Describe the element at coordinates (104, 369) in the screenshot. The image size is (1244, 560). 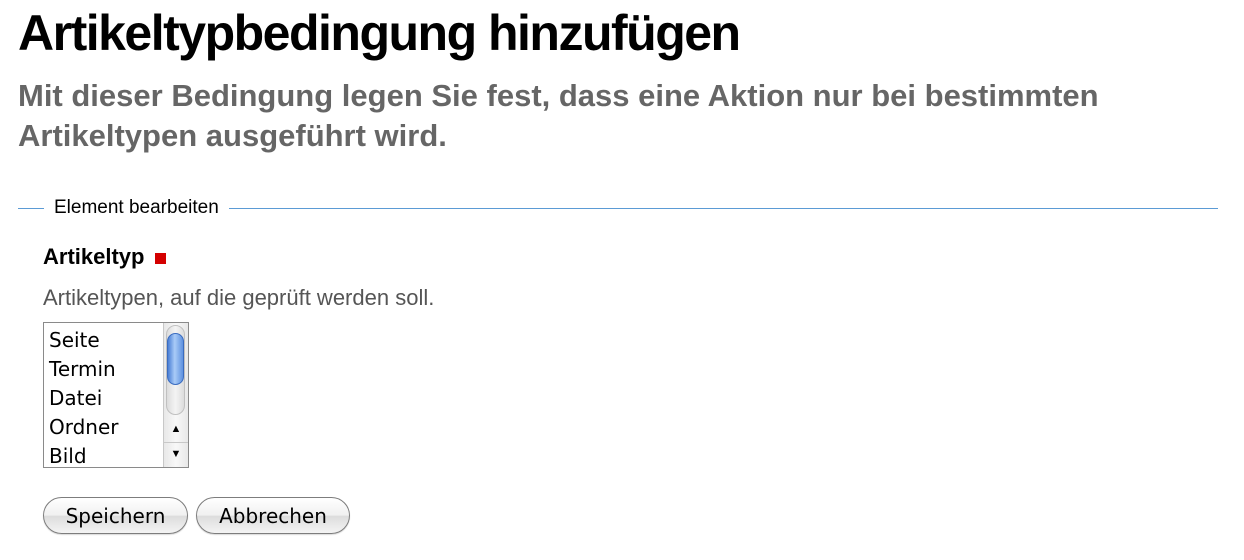
I see `listbox-option: Termin` at that location.